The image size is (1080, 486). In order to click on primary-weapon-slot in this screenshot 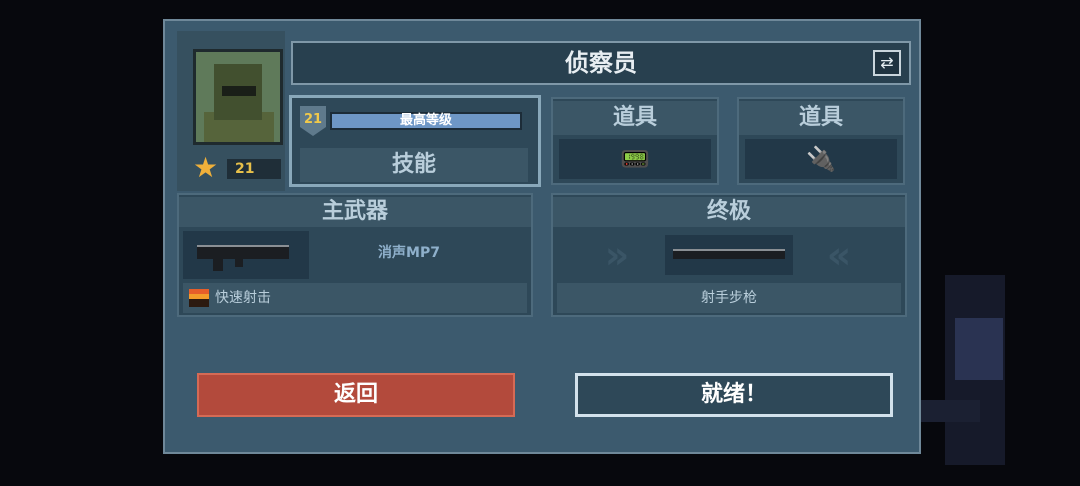, I will do `click(246, 255)`.